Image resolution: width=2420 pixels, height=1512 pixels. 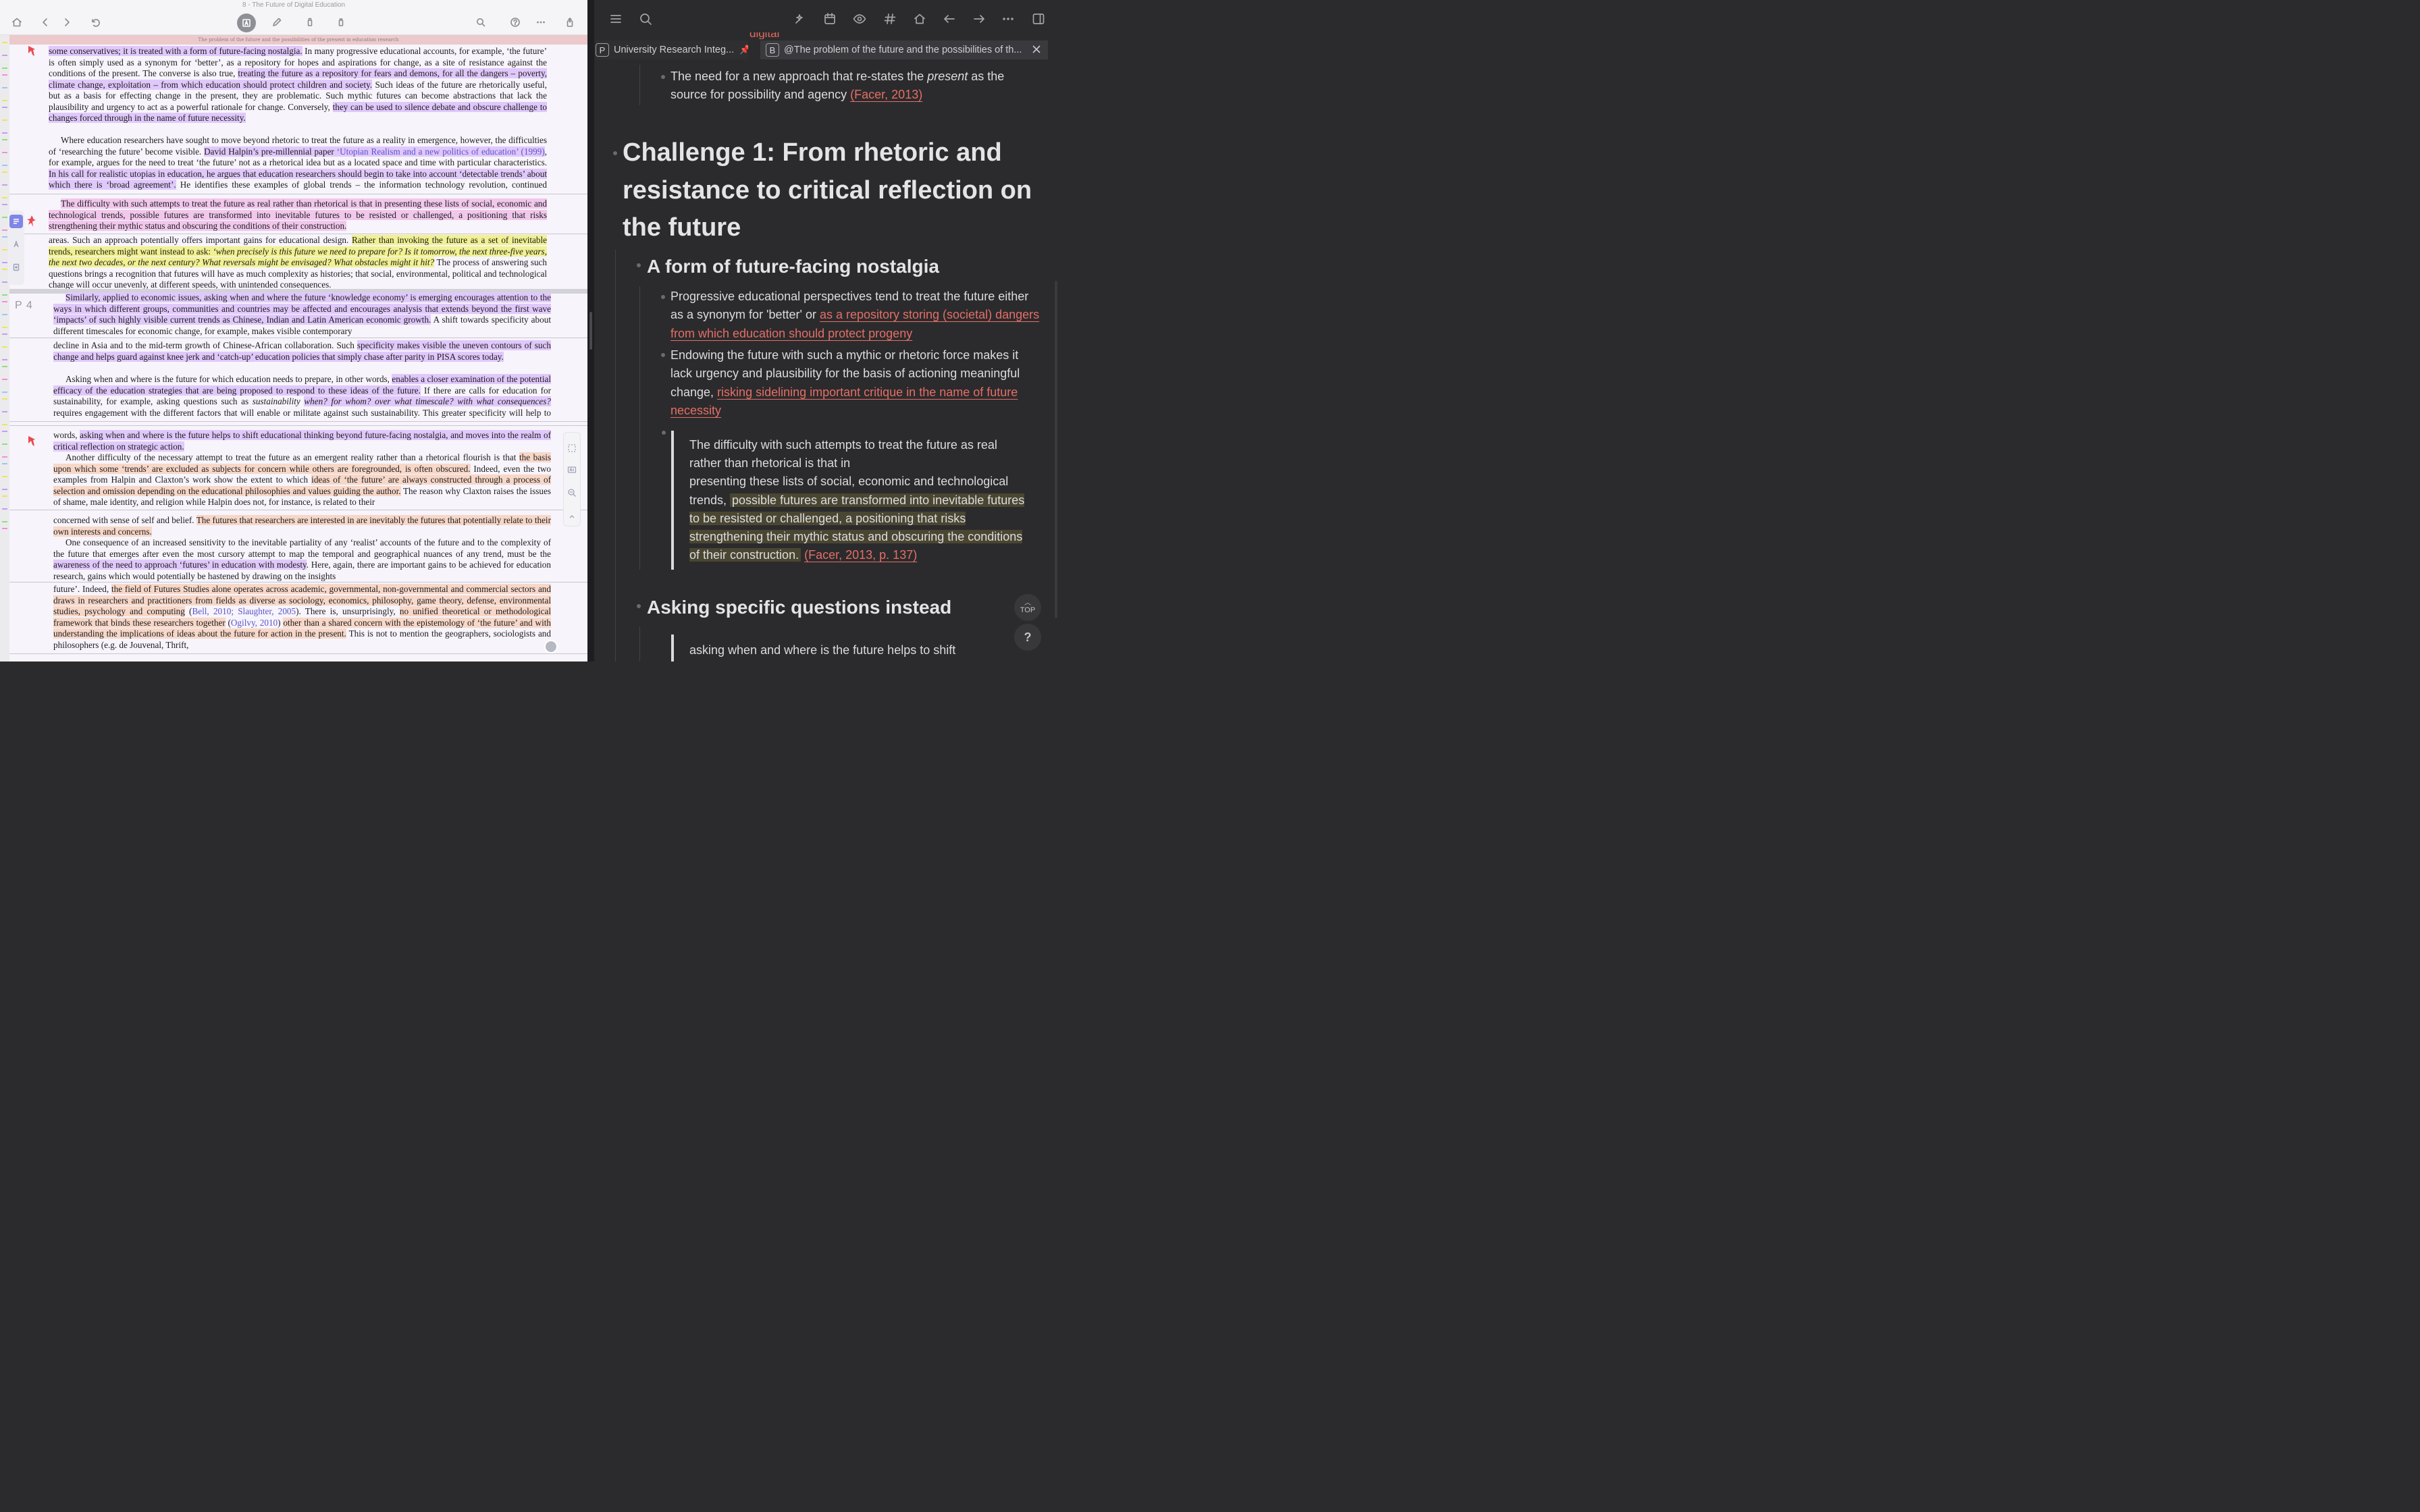 What do you see at coordinates (270, 151) in the screenshot?
I see `highlight-run: David Halpin’s pre-millennial paper` at bounding box center [270, 151].